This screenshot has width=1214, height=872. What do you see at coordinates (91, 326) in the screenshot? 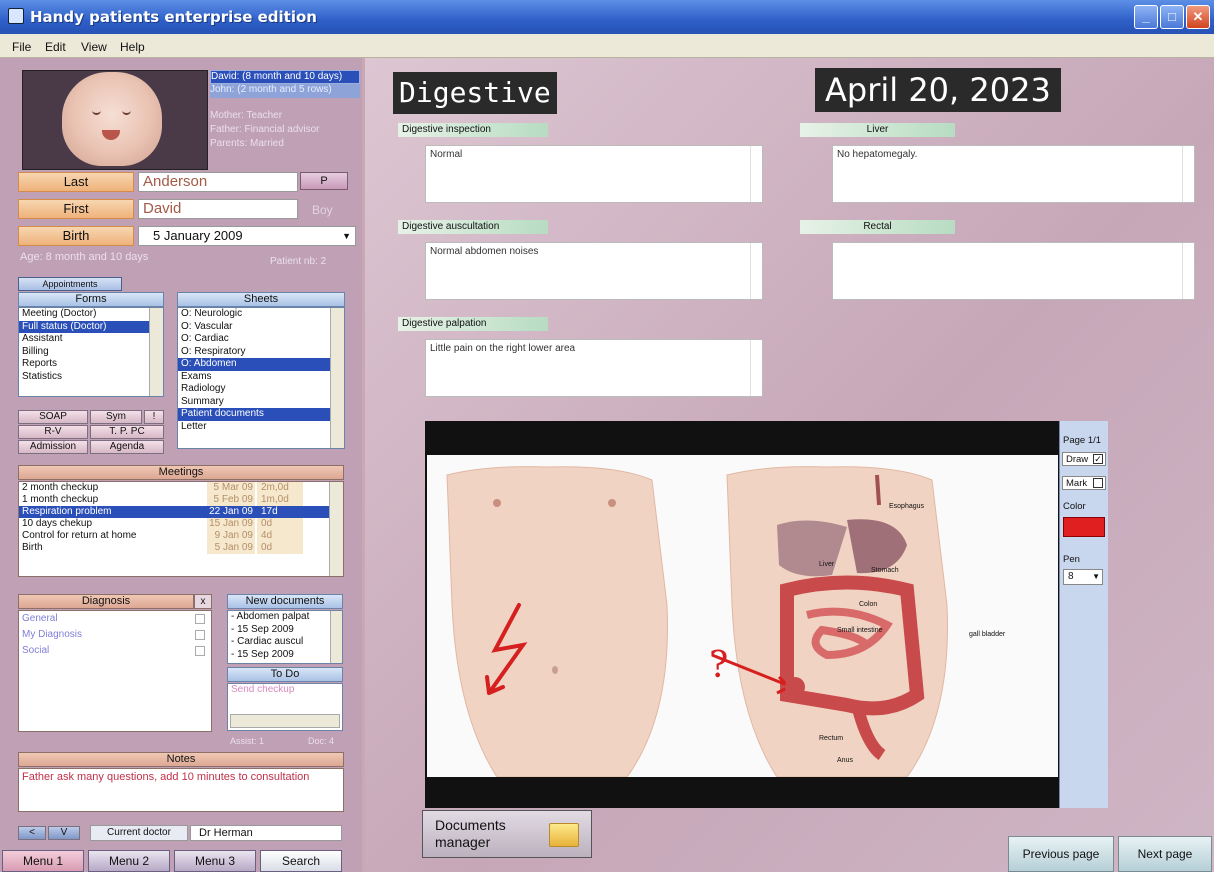
I see `forms-item: Full status (Doctor)` at bounding box center [91, 326].